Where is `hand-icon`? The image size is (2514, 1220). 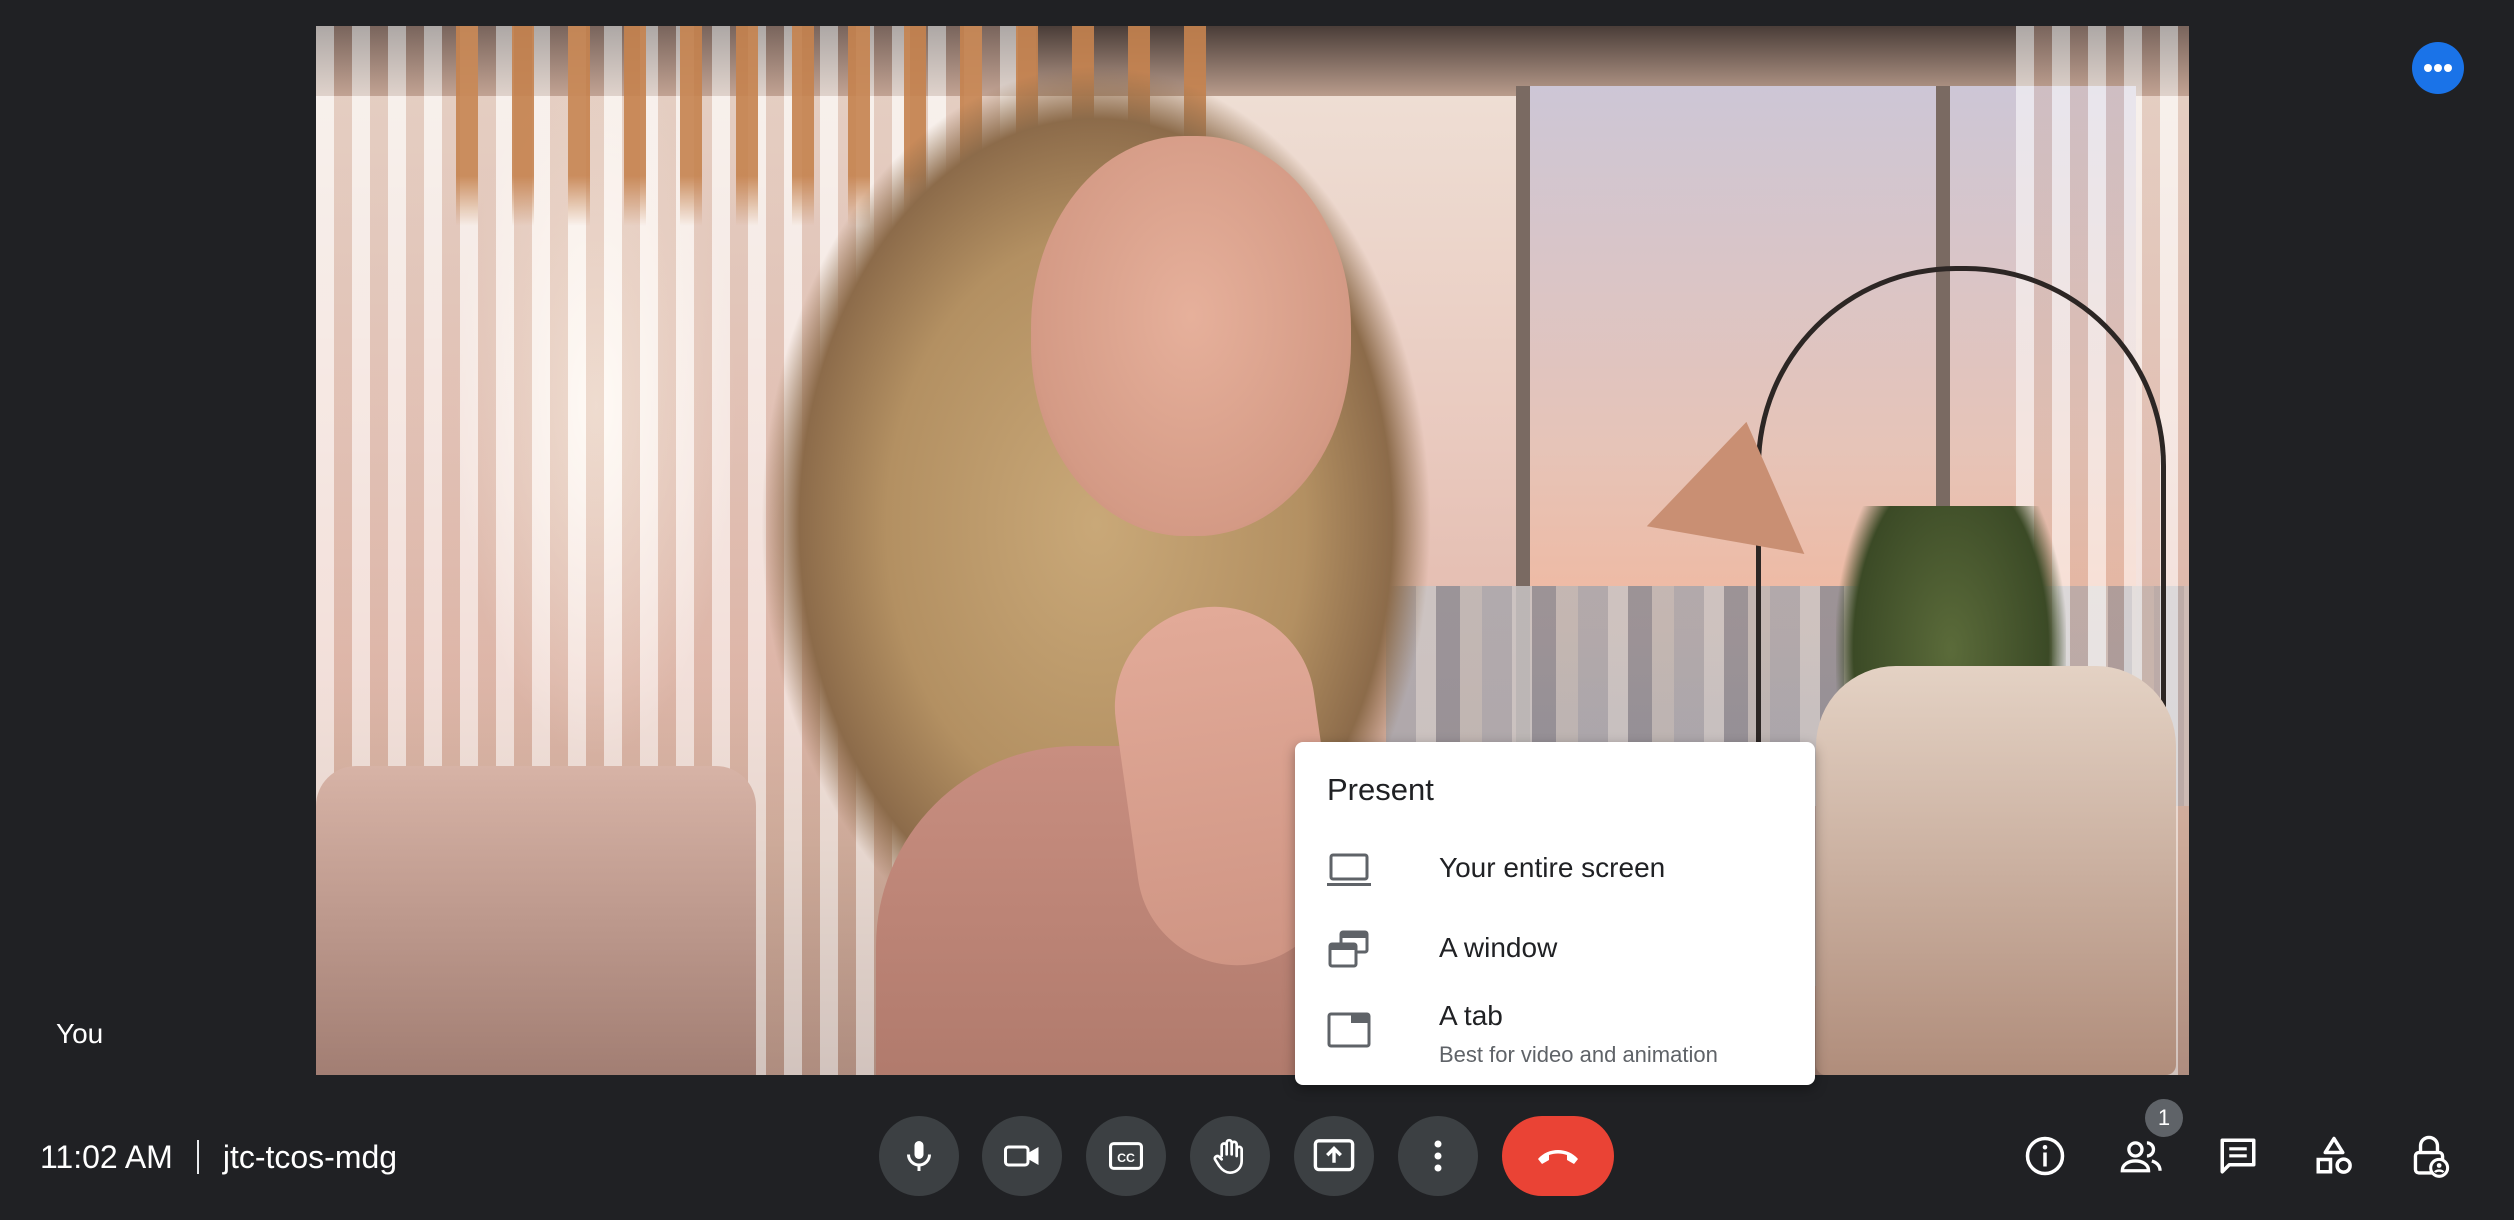 hand-icon is located at coordinates (1228, 1156).